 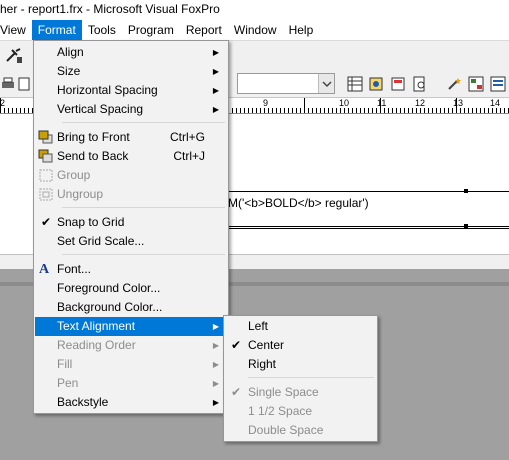 I want to click on menu-view: View, so click(x=16, y=30).